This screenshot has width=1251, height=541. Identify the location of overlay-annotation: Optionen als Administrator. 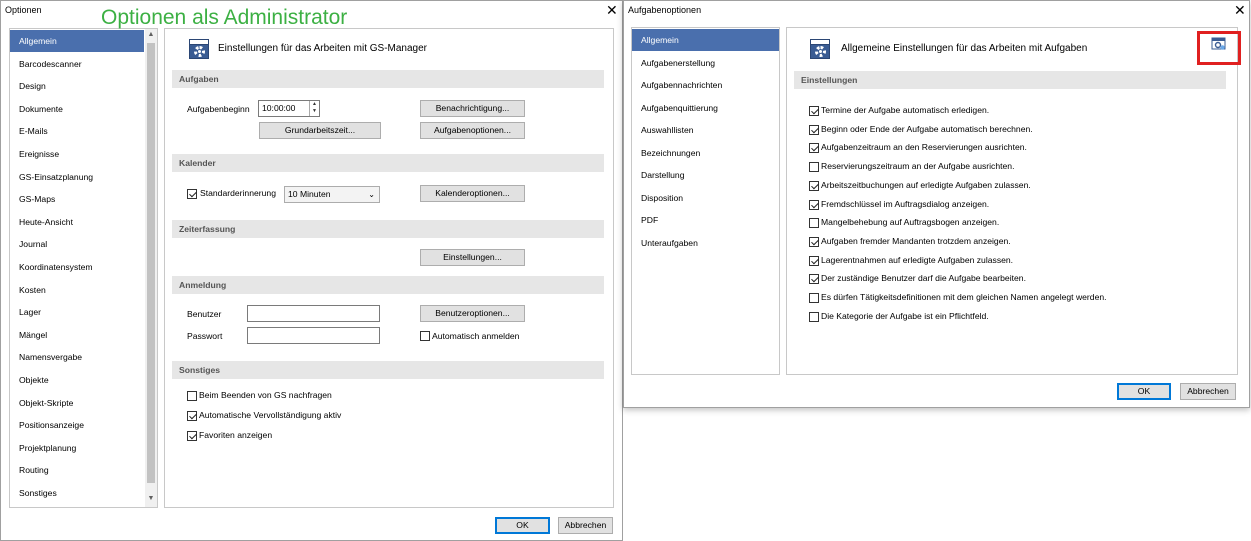
(224, 17).